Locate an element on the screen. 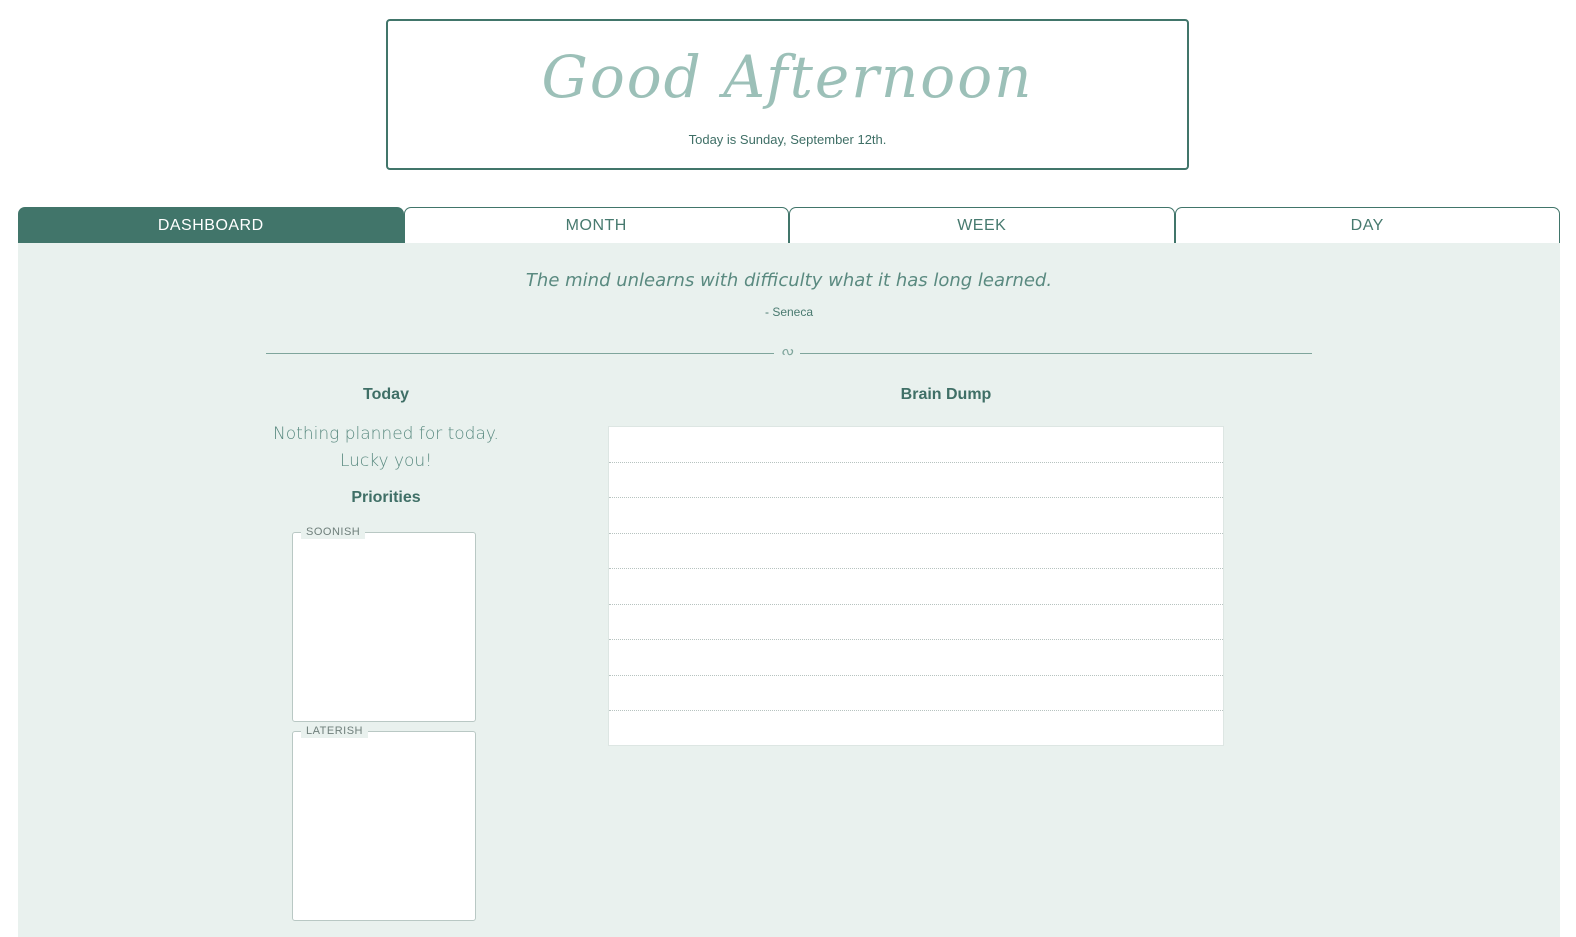  tab-month: MONTH is located at coordinates (596, 225).